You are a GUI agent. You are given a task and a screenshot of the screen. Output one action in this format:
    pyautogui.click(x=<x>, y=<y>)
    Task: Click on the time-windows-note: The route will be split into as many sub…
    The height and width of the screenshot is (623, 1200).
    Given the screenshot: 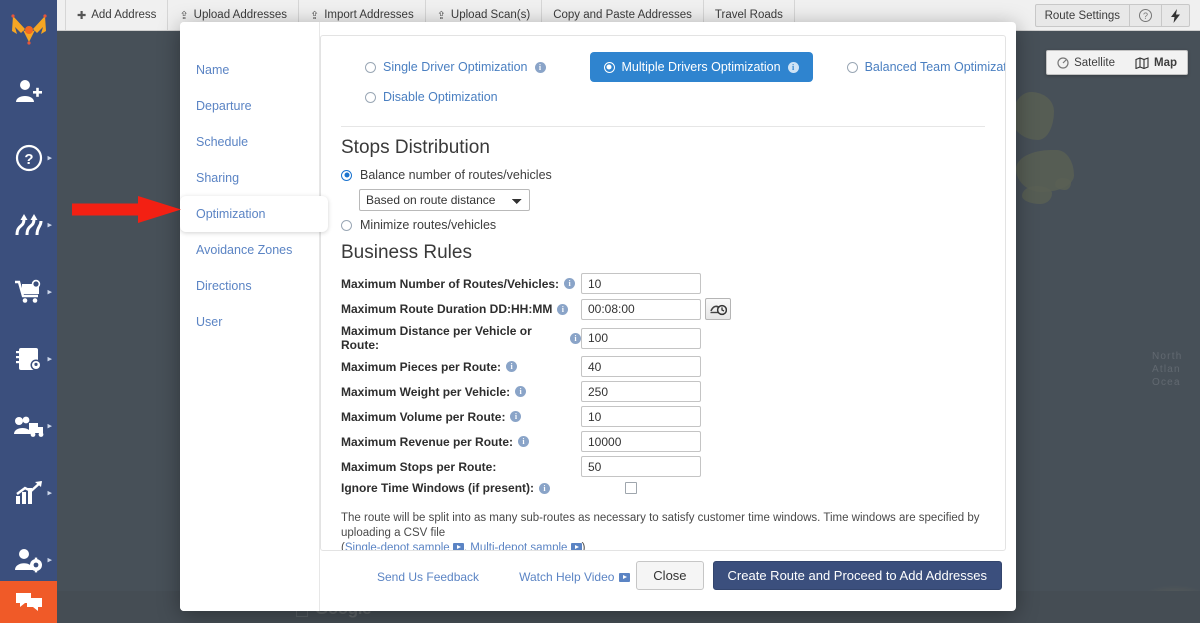 What is the action you would take?
    pyautogui.click(x=663, y=531)
    